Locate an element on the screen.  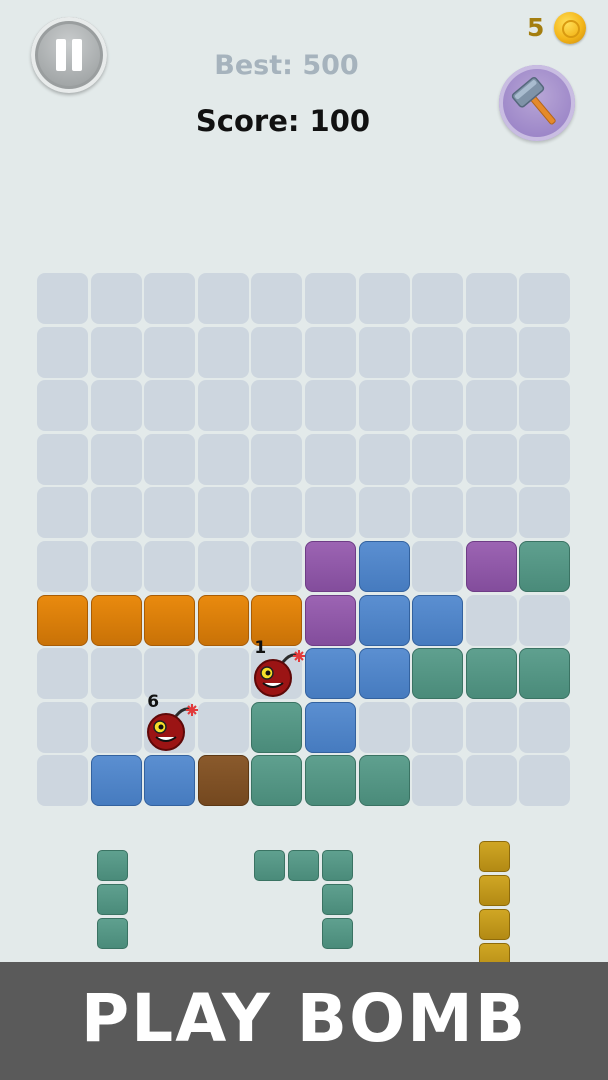
current-score: Score: 100 is located at coordinates (283, 121).